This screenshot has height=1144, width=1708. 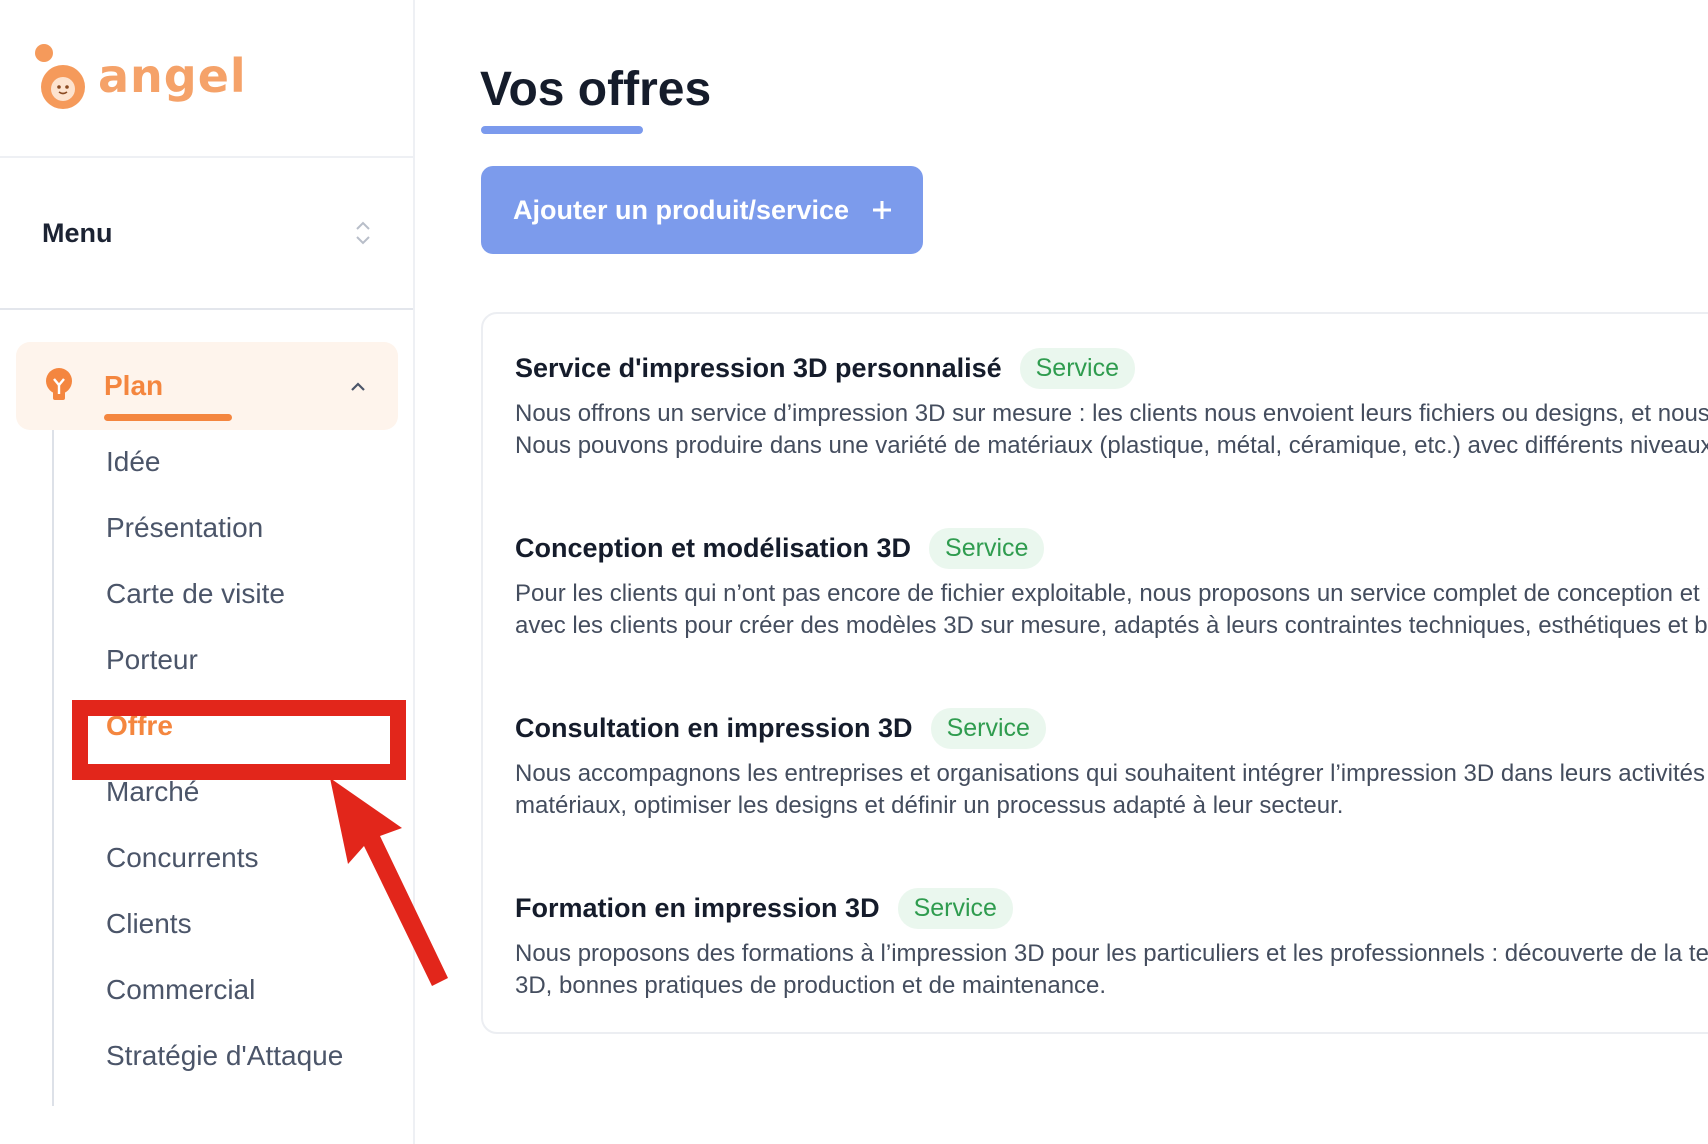 I want to click on chevron-up-icon, so click(x=358, y=386).